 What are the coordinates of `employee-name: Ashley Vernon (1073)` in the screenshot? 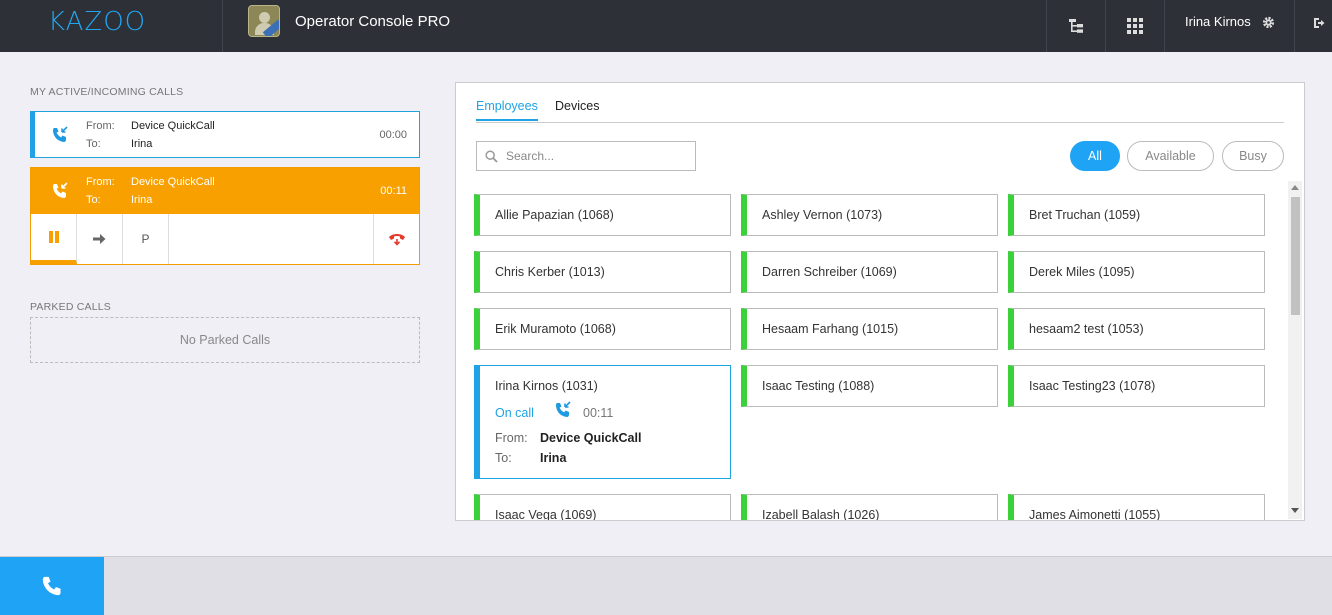 It's located at (822, 215).